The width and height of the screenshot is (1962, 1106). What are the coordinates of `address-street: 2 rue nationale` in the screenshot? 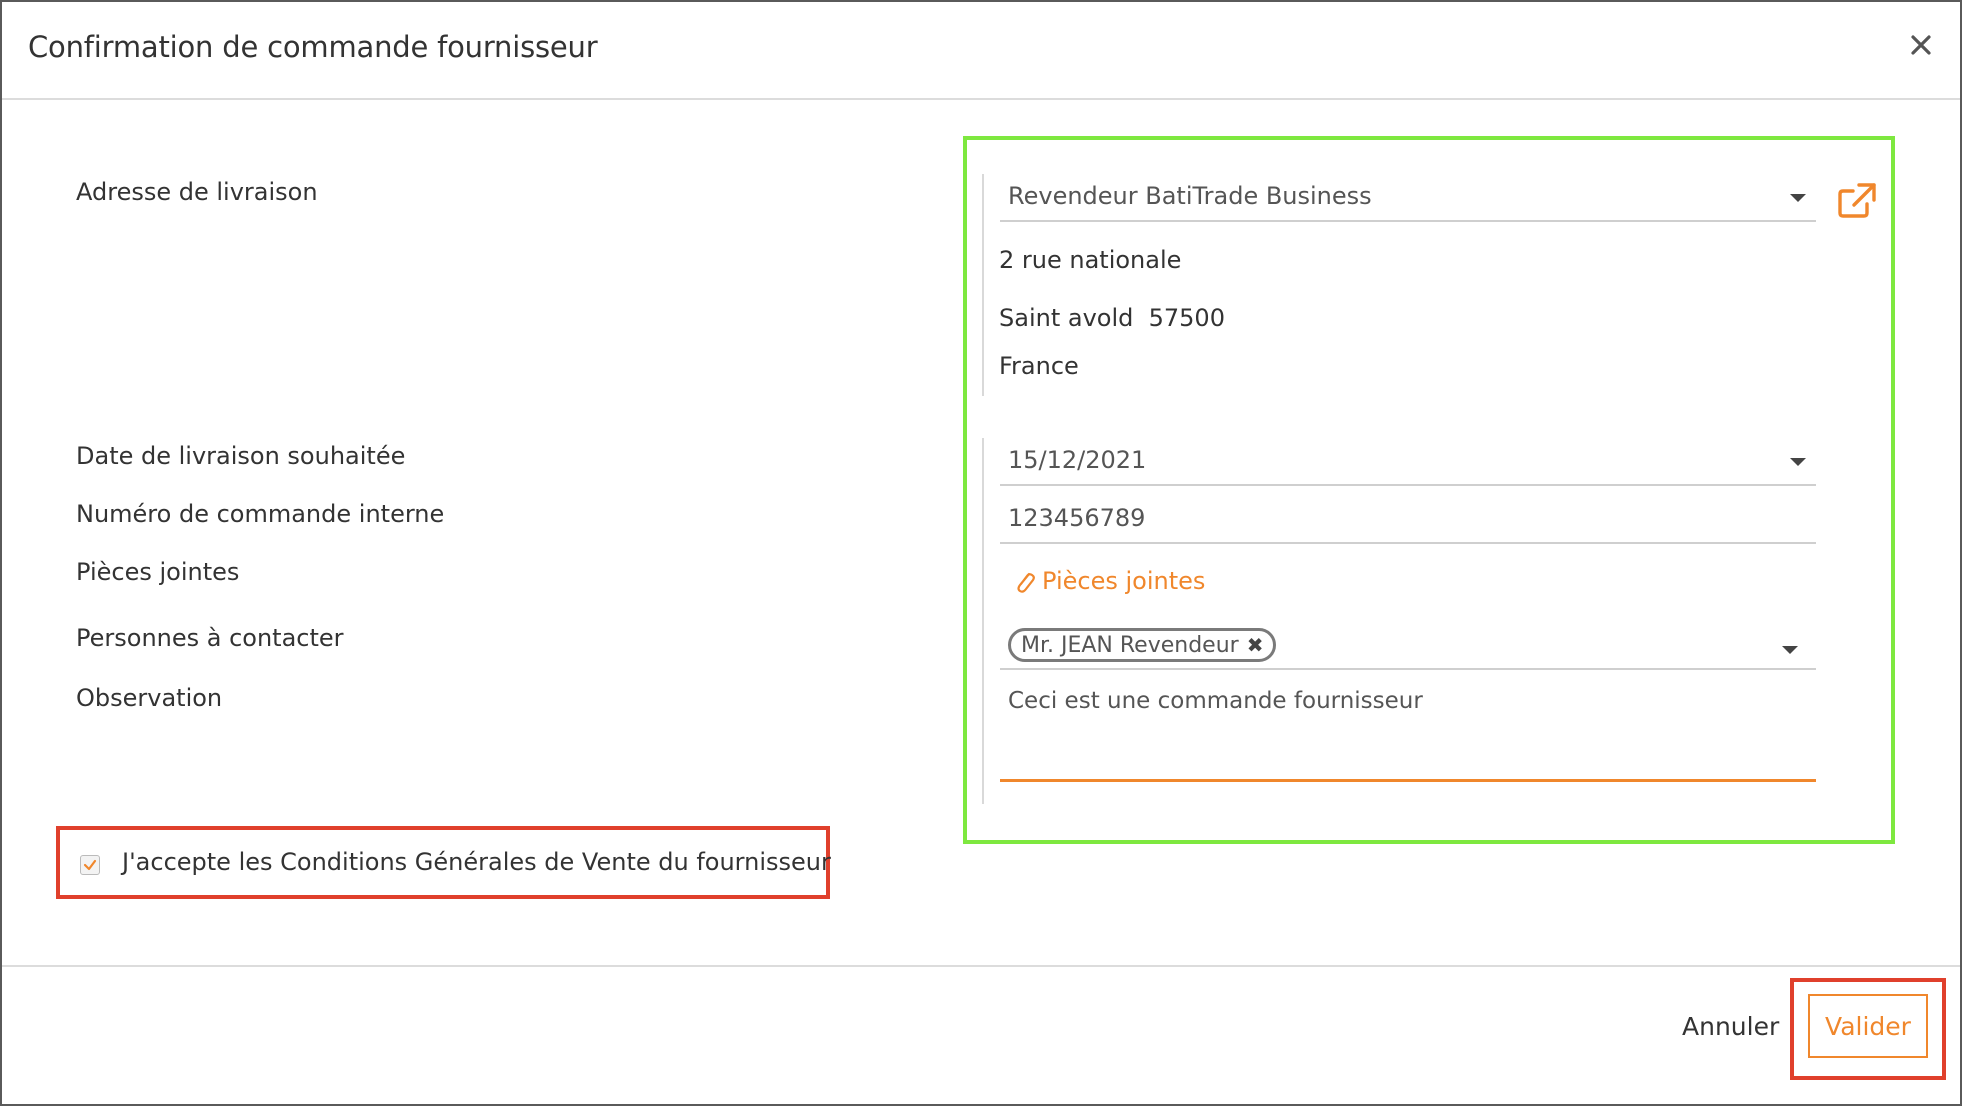 It's located at (1090, 260).